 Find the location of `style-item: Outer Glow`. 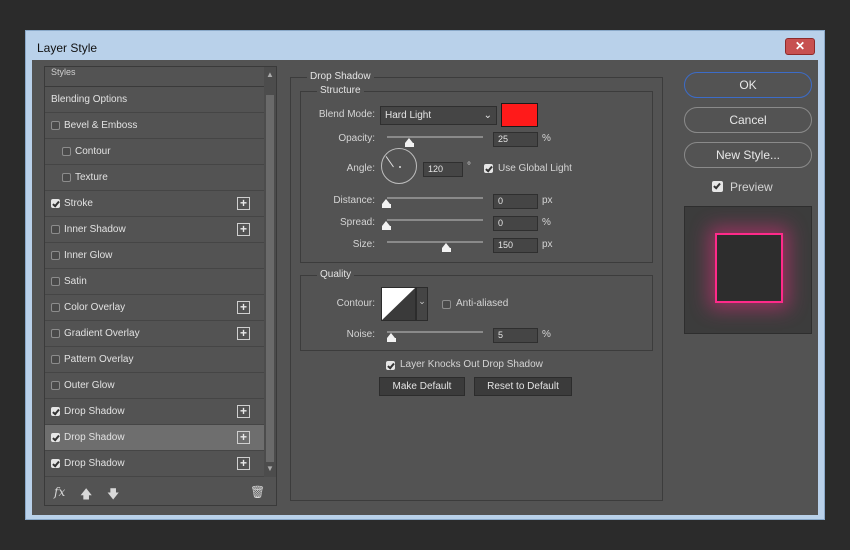

style-item: Outer Glow is located at coordinates (154, 386).